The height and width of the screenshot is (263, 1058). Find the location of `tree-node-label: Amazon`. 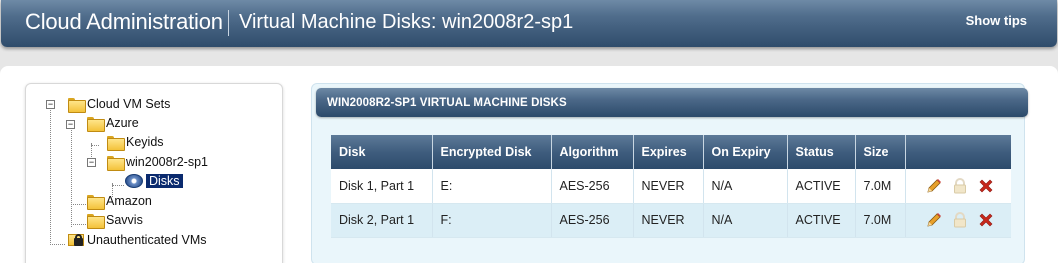

tree-node-label: Amazon is located at coordinates (129, 201).